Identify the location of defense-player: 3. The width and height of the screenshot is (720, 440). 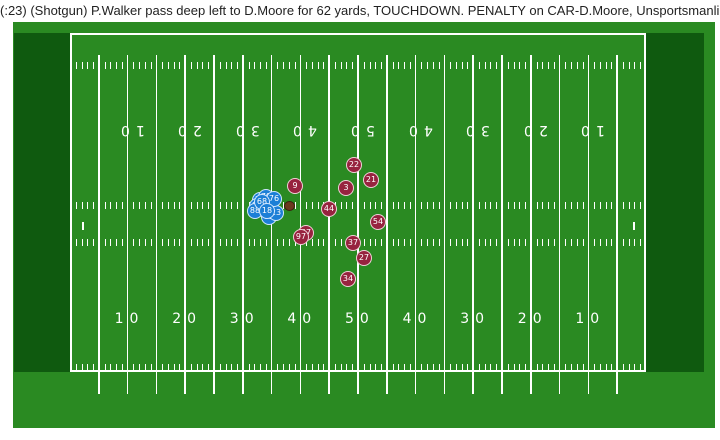
(346, 188).